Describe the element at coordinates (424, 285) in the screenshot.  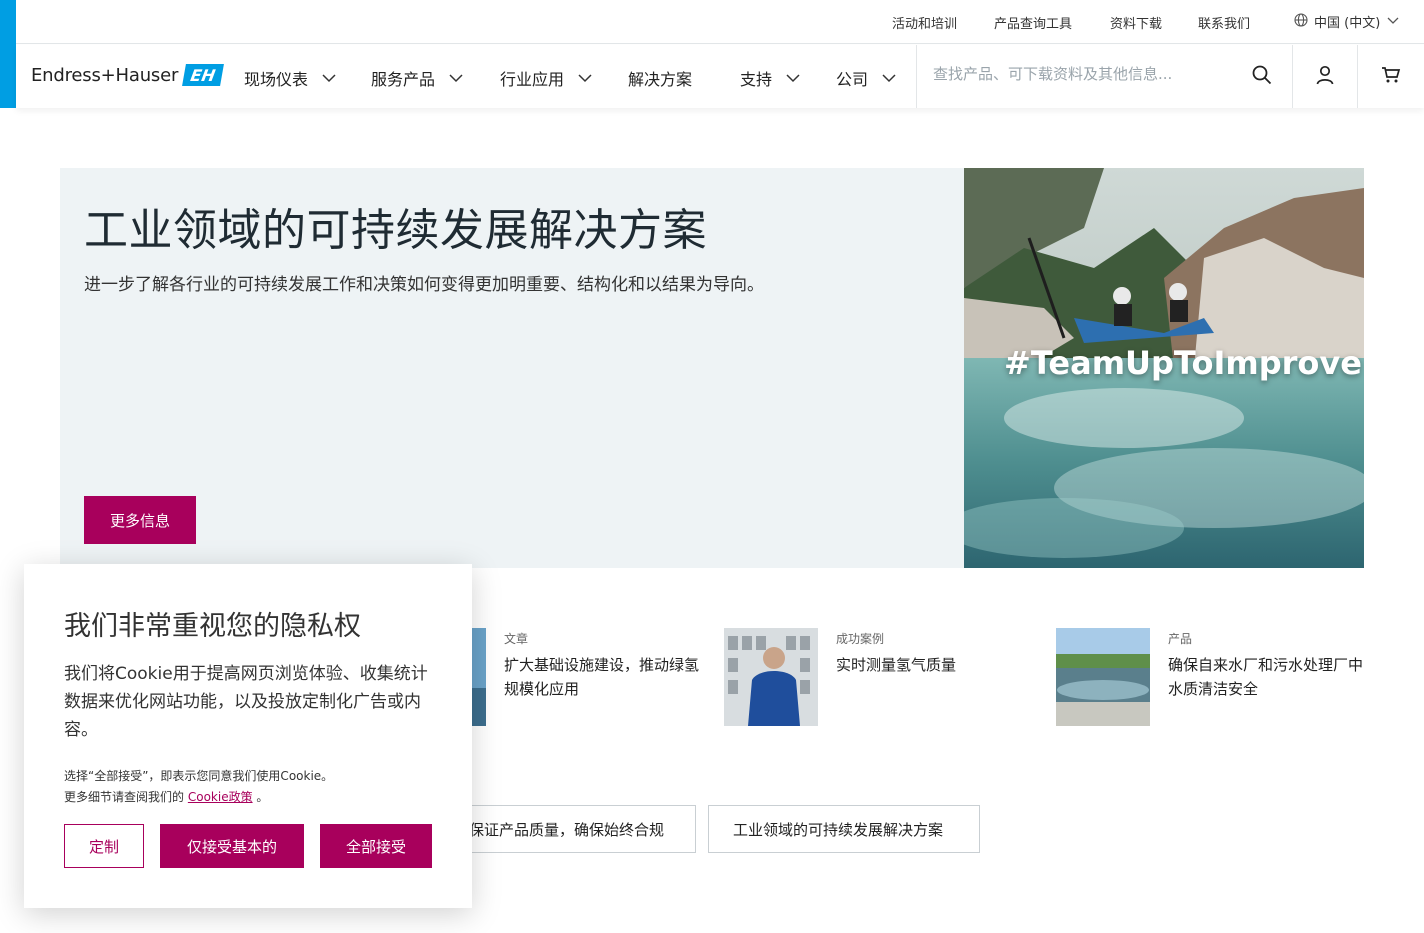
I see `hero-subtitle: 进一步了解各行业的可持续发展工作和决策如何变得更加明重要、结构化和以结果为导向。` at that location.